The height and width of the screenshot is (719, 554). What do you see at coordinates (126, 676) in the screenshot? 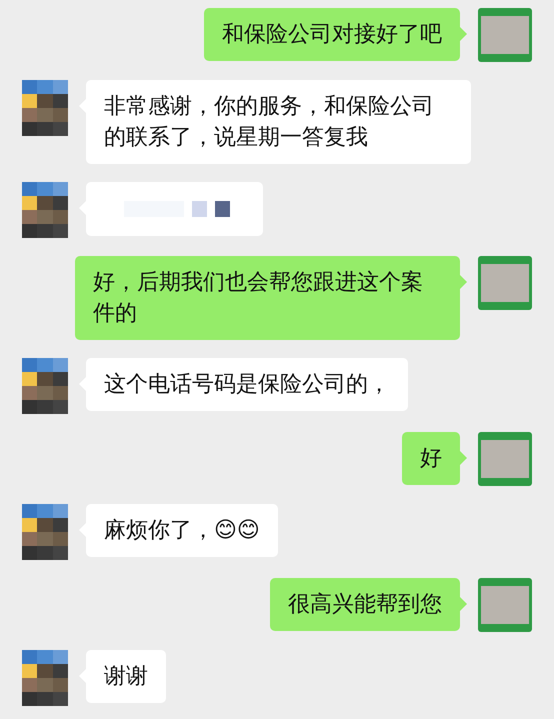
I see `message-bubble: 谢谢` at bounding box center [126, 676].